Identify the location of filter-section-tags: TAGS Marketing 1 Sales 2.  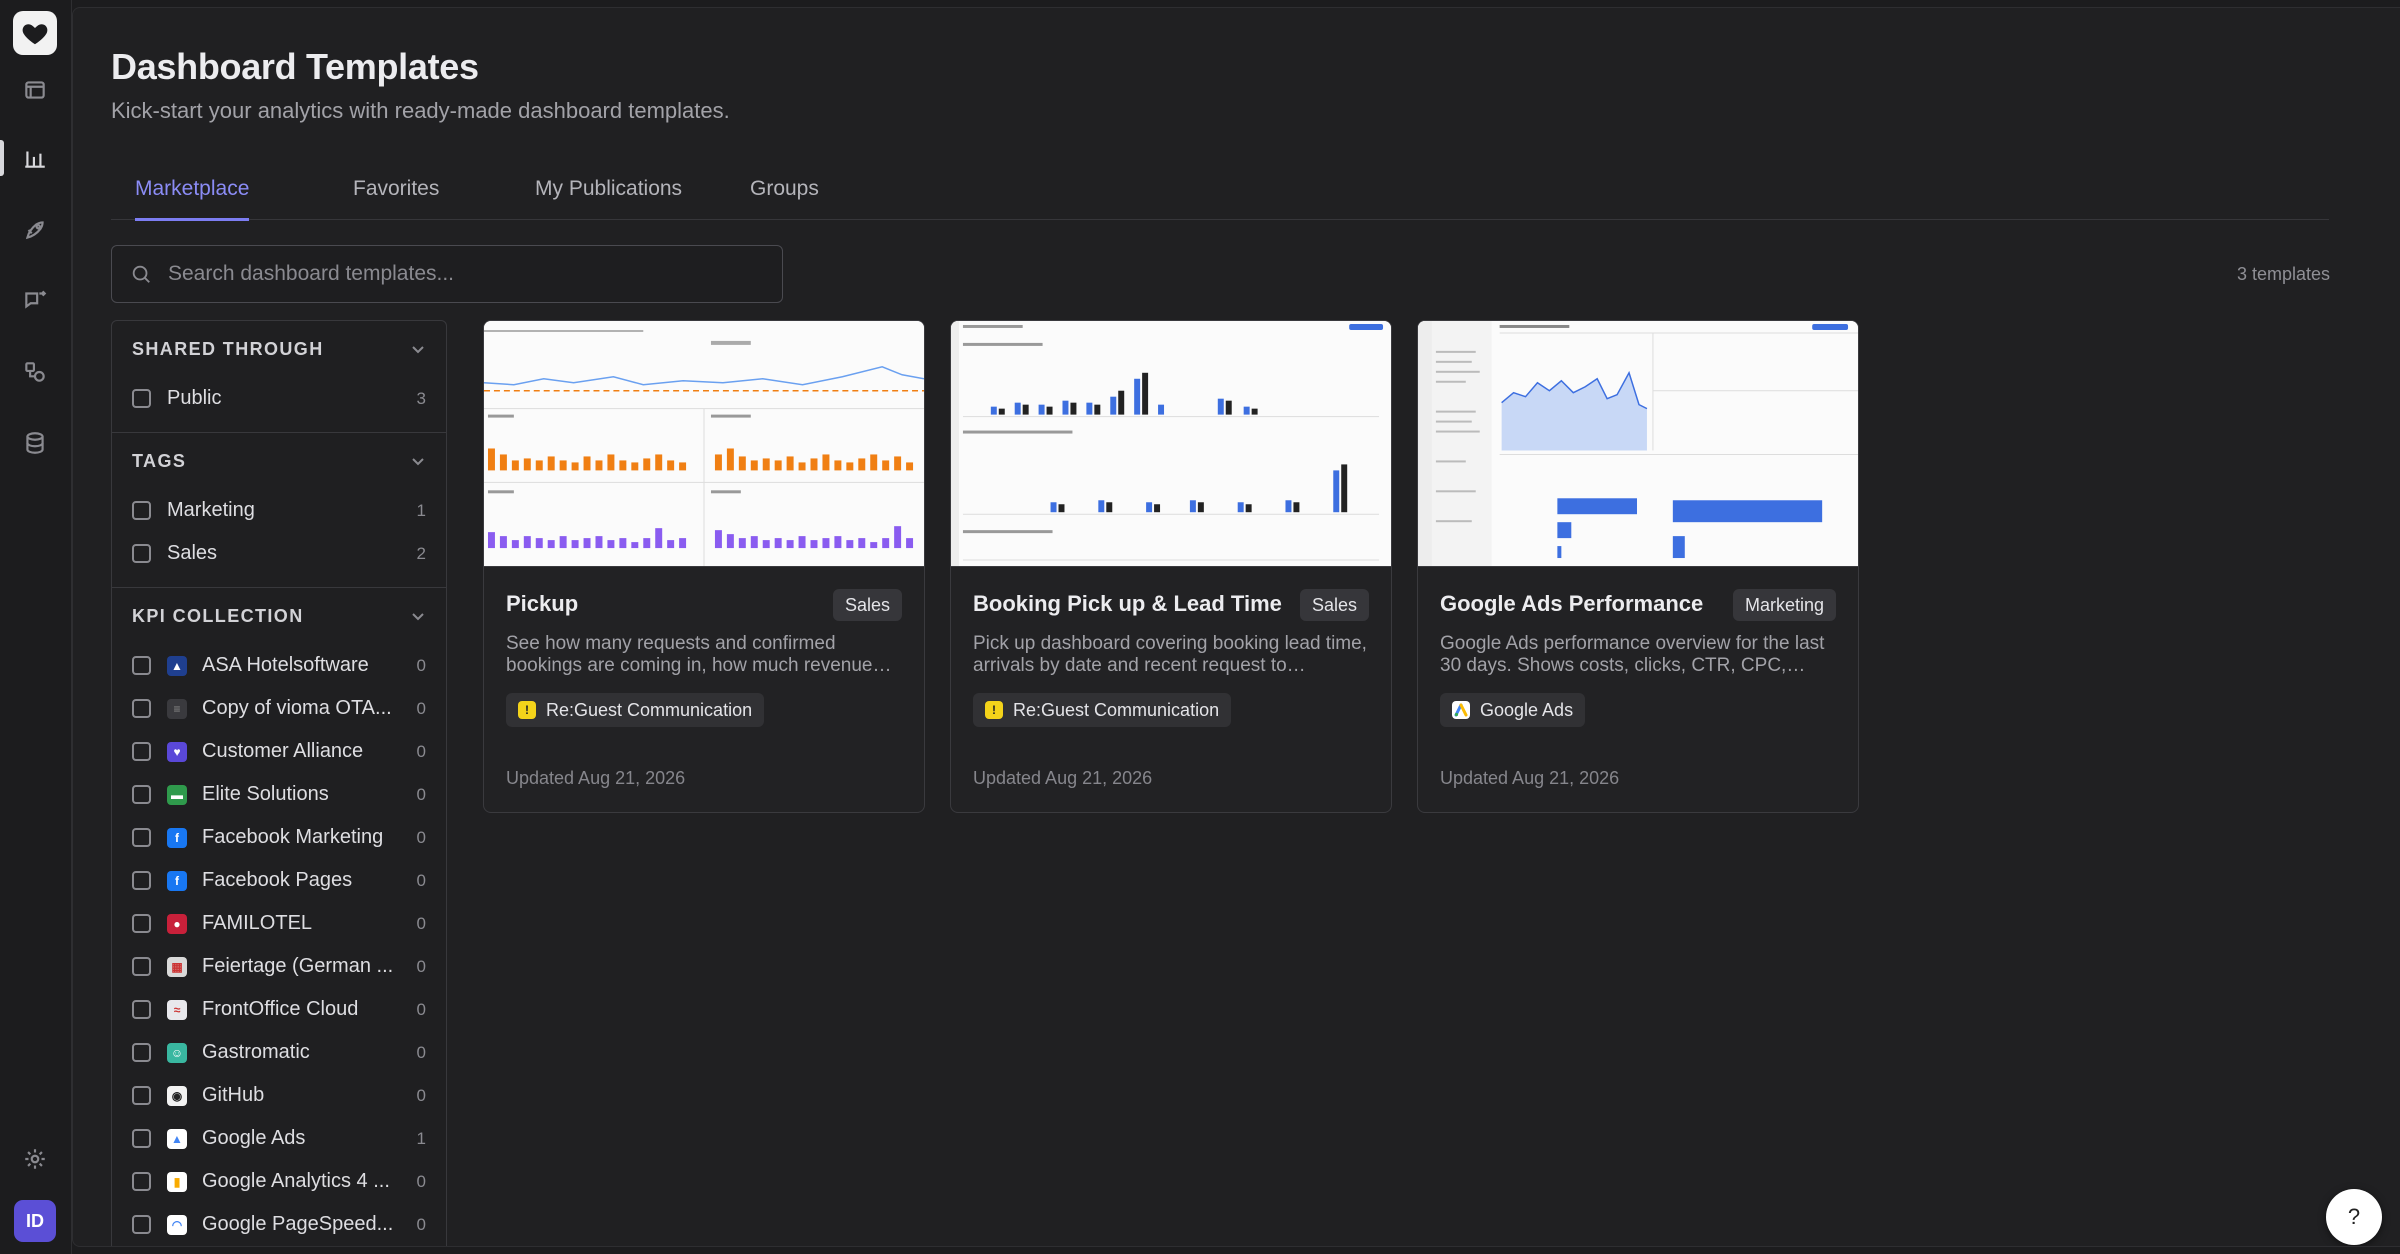
(279, 510).